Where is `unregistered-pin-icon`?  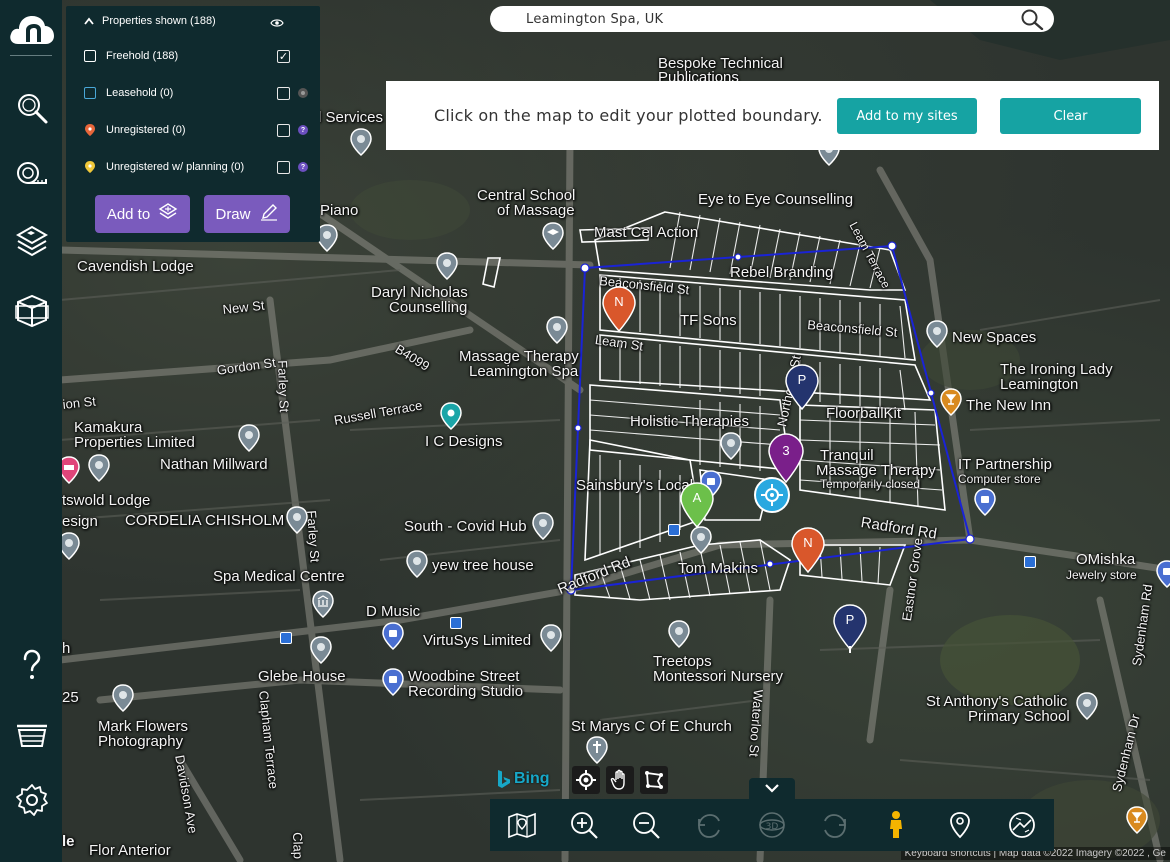 unregistered-pin-icon is located at coordinates (90, 130).